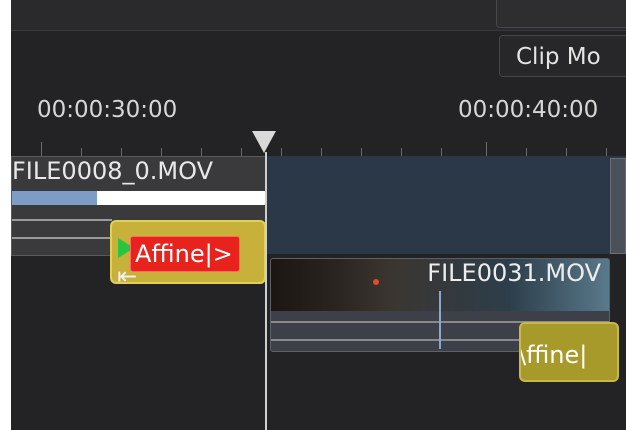 The height and width of the screenshot is (430, 626). Describe the element at coordinates (561, 14) in the screenshot. I see `toolbar-button` at that location.